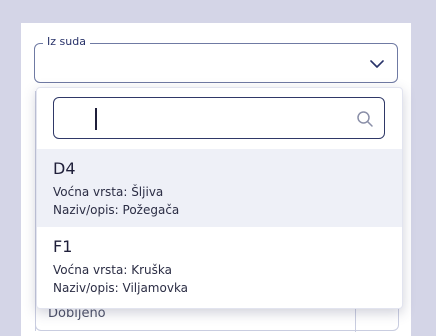 The width and height of the screenshot is (436, 336). I want to click on option-title: D4, so click(64, 168).